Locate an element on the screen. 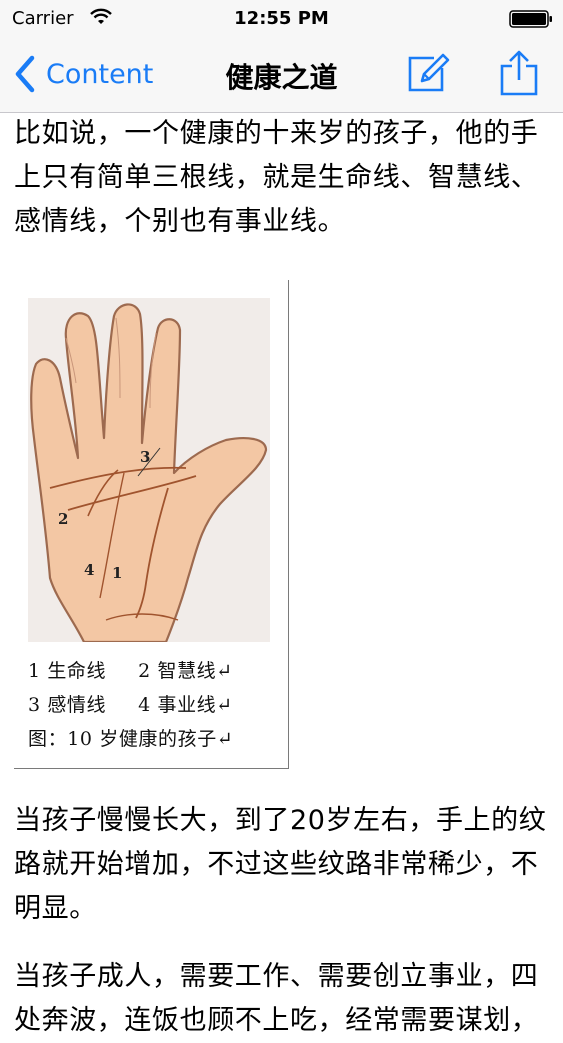 This screenshot has height=1043, width=563. line-label-4: 4 is located at coordinates (89, 570).